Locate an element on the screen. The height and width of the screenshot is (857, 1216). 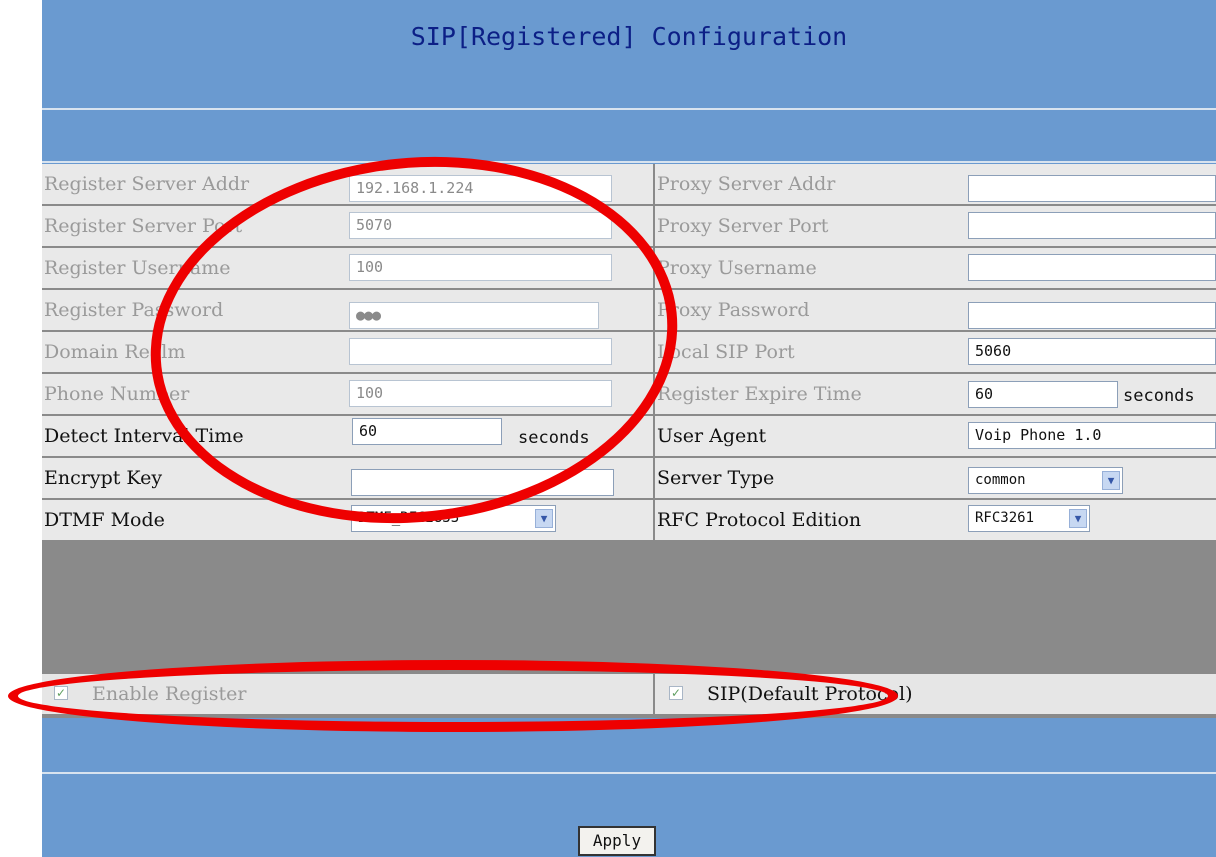
user-agent-input: Voip Phone 1.0 is located at coordinates (1092, 435).